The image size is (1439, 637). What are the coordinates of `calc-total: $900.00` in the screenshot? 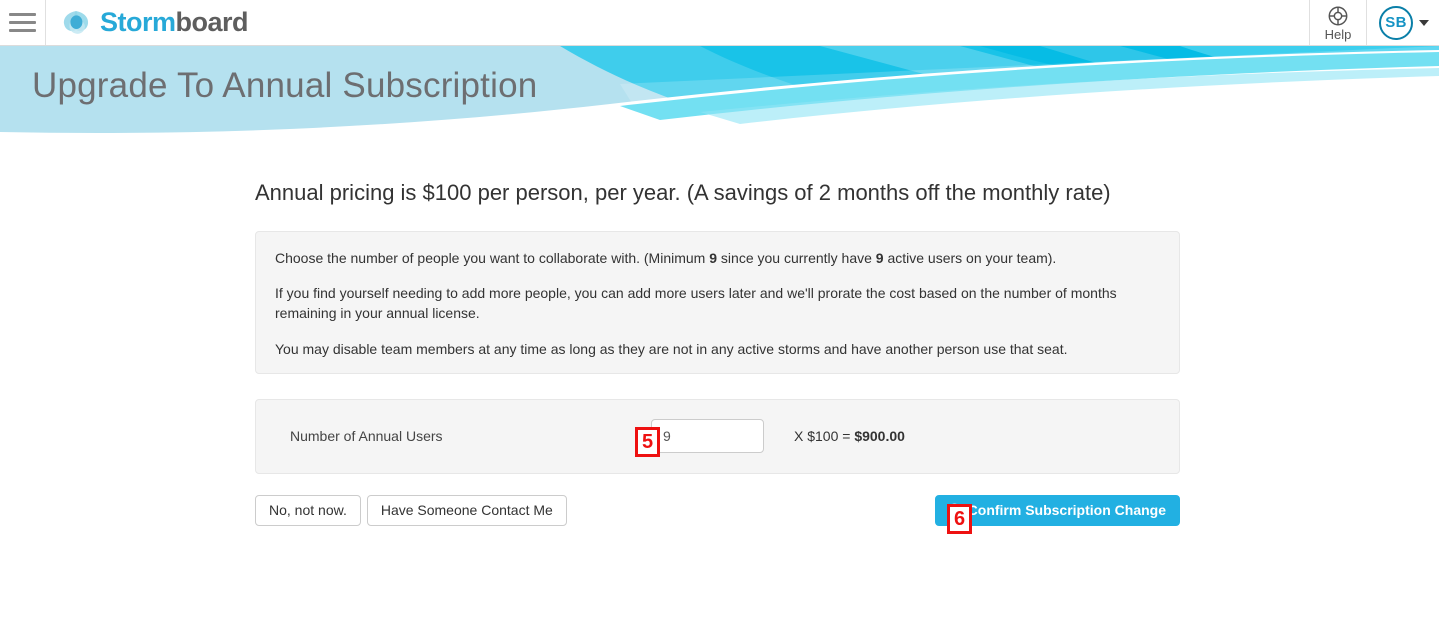 It's located at (879, 436).